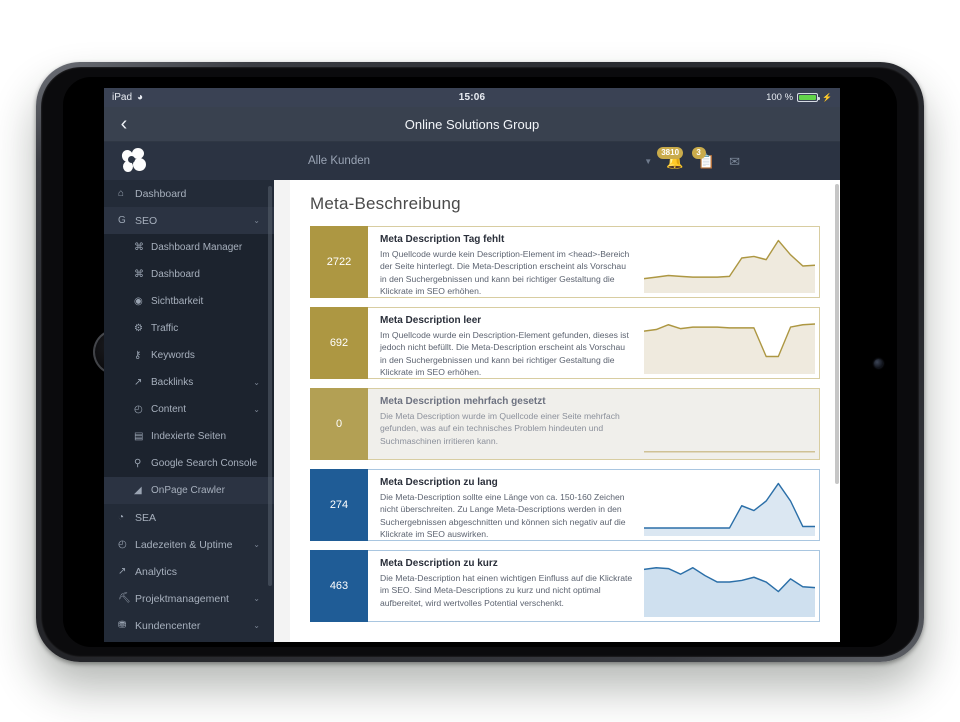  I want to click on card-title: Meta Description zu lang, so click(439, 482).